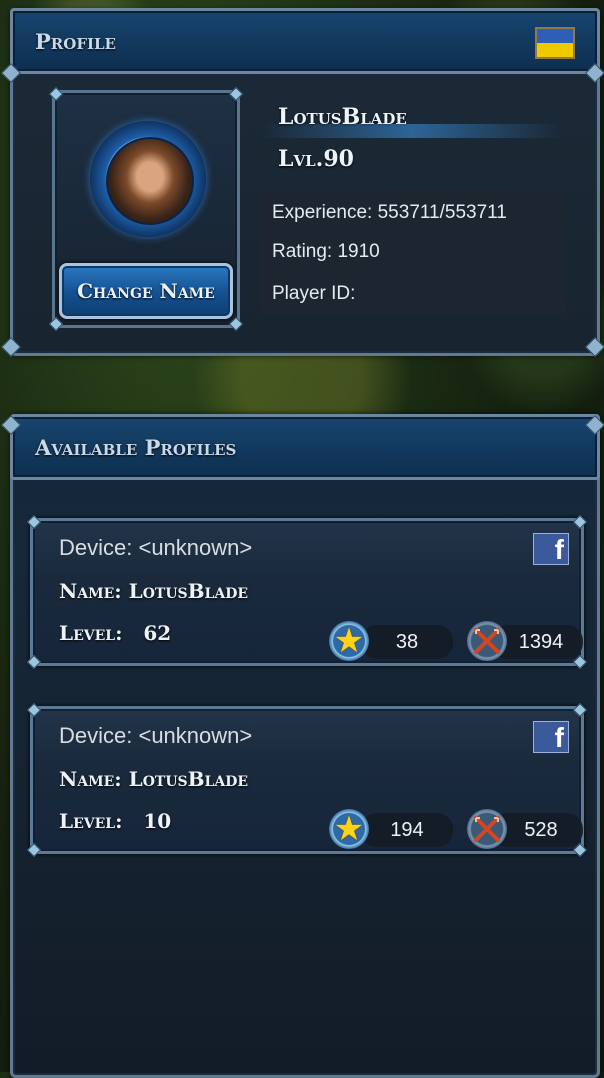 This screenshot has height=1078, width=604. What do you see at coordinates (316, 159) in the screenshot?
I see `player-level: Lvl.90` at bounding box center [316, 159].